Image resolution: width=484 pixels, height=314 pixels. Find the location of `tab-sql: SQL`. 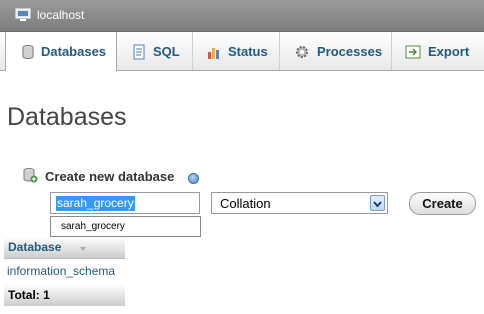

tab-sql: SQL is located at coordinates (155, 51).